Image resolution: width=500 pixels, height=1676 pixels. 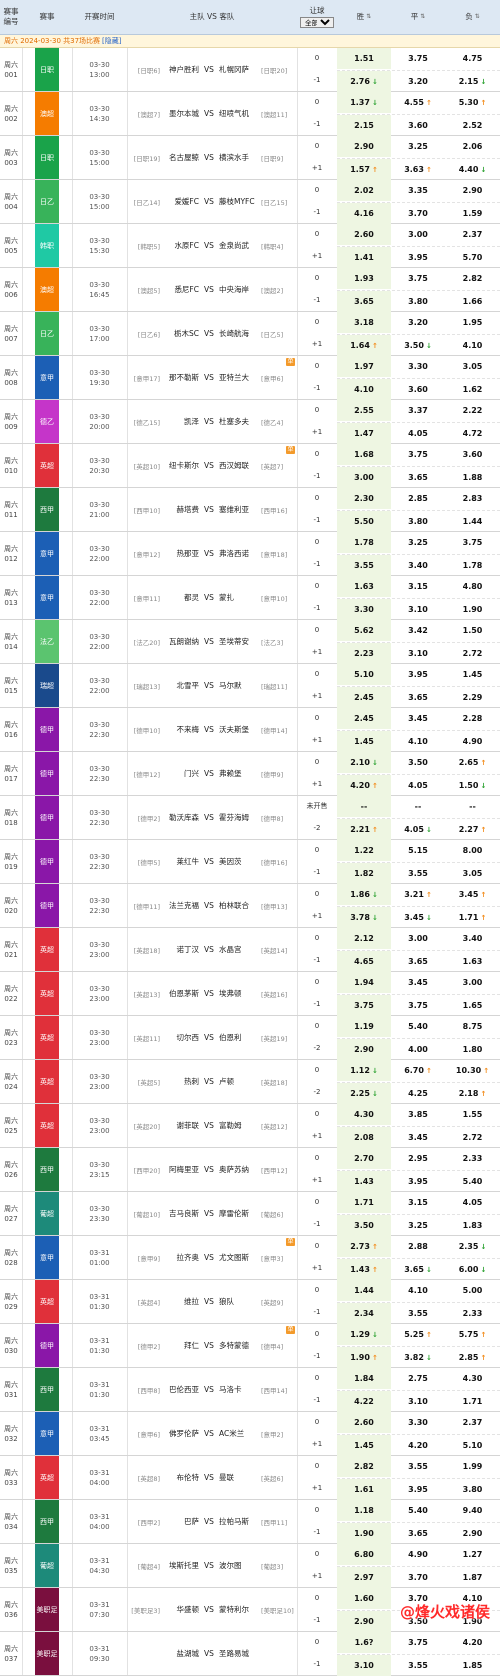 I want to click on odds-win-std: 2.12, so click(x=364, y=938).